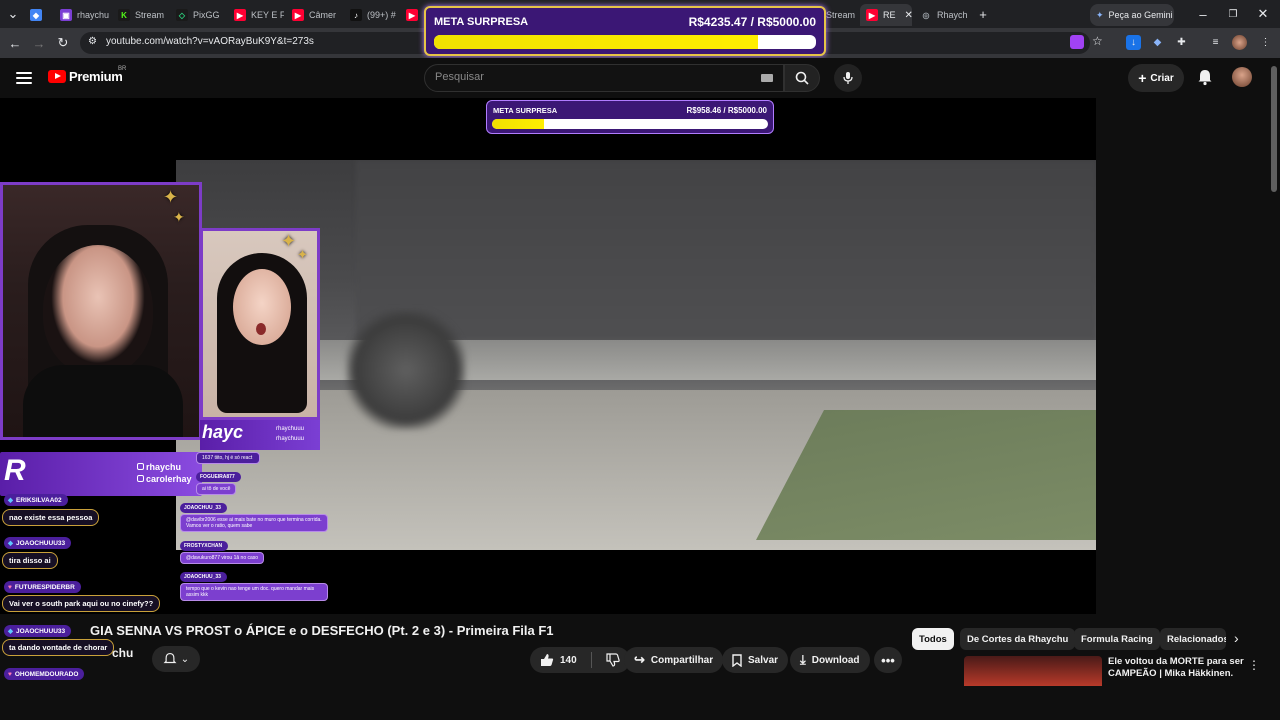 The height and width of the screenshot is (720, 1280). What do you see at coordinates (613, 660) in the screenshot?
I see `thumbs-down-icon` at bounding box center [613, 660].